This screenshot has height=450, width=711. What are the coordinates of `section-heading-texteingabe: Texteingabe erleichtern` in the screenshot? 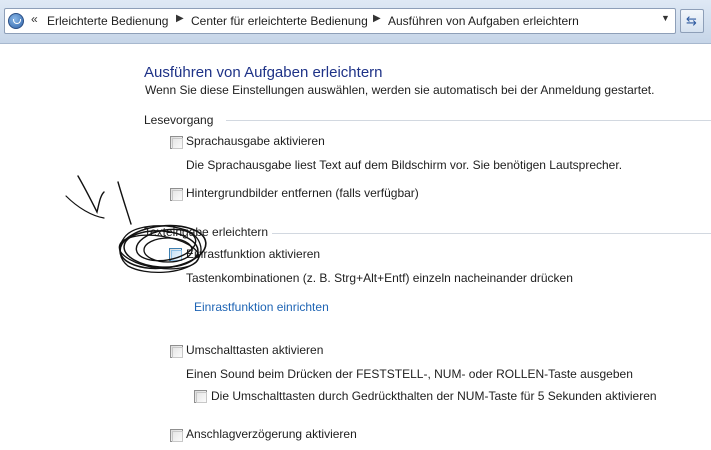 It's located at (206, 232).